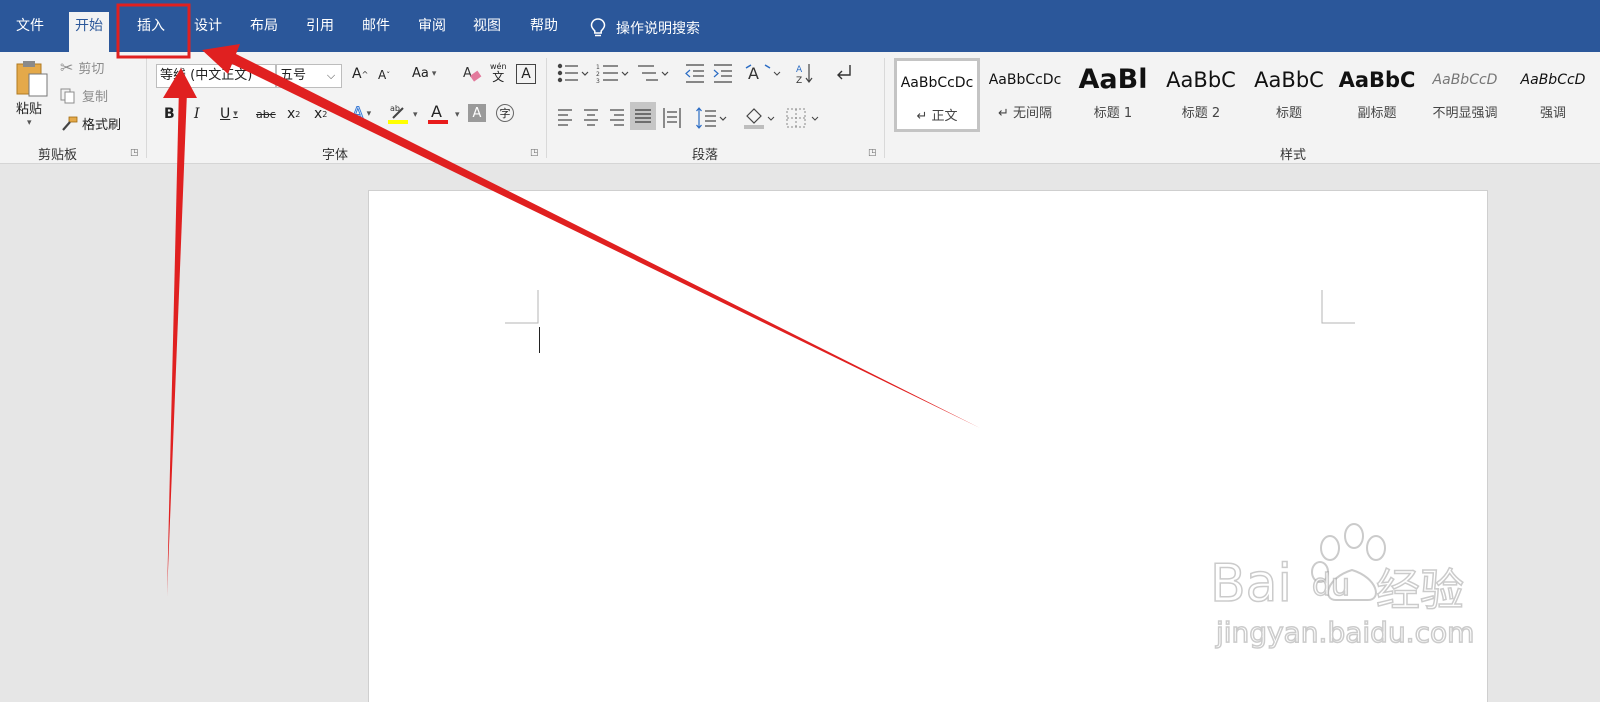  I want to click on style-emphasis: AaBbCcD 强调, so click(1553, 95).